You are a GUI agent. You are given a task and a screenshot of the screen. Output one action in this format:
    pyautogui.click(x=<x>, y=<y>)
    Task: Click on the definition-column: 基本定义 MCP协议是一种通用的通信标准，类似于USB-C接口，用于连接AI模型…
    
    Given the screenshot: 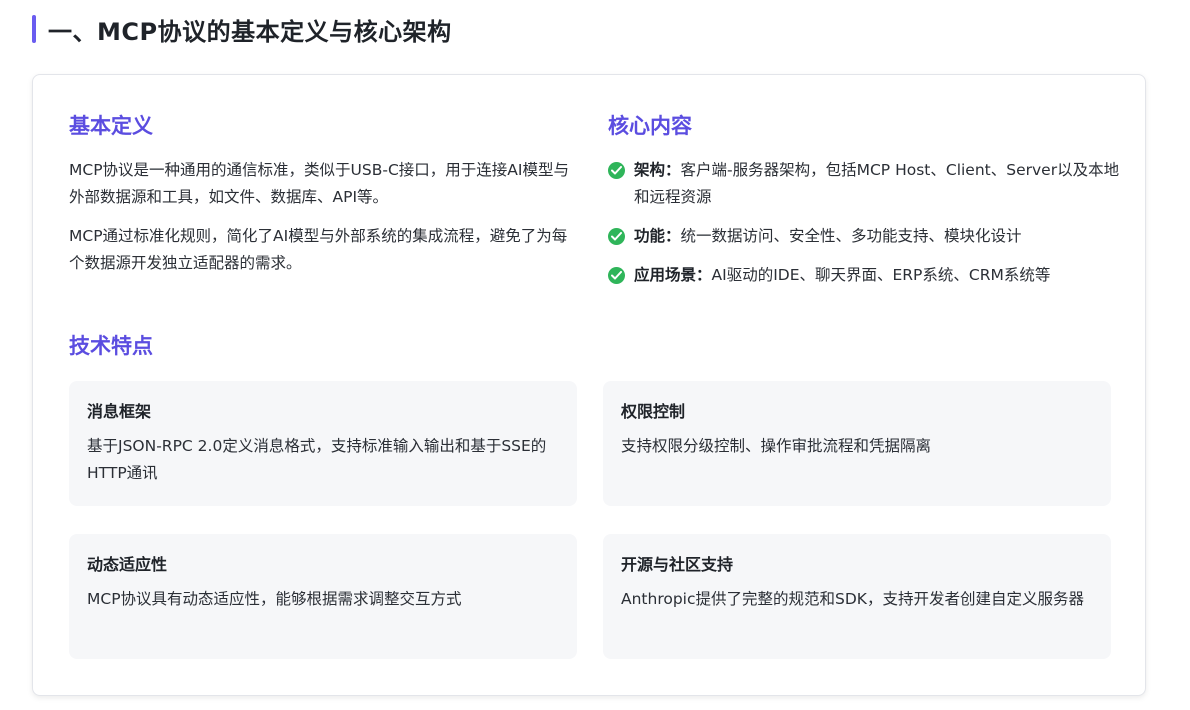 What is the action you would take?
    pyautogui.click(x=319, y=200)
    